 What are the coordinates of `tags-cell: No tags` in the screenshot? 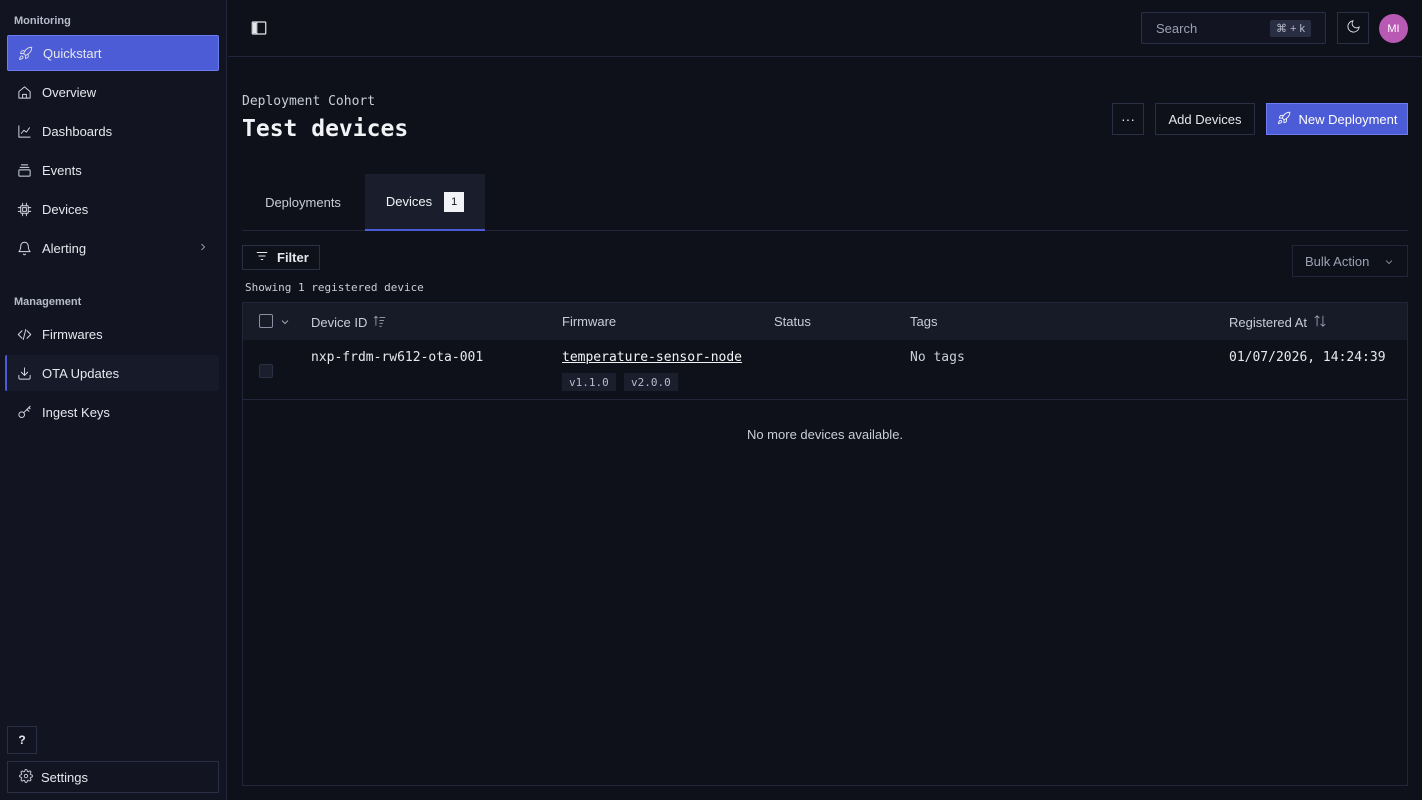 It's located at (937, 357).